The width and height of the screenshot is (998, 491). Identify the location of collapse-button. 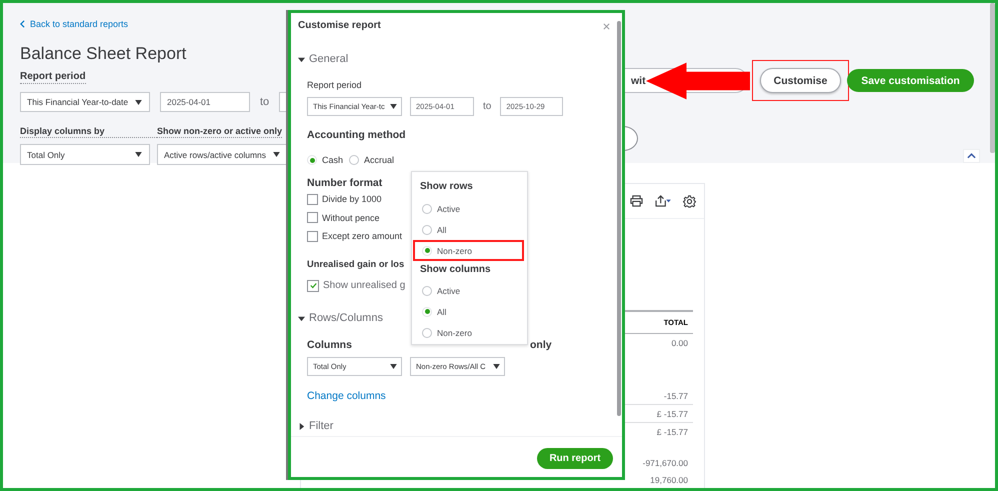
(971, 156).